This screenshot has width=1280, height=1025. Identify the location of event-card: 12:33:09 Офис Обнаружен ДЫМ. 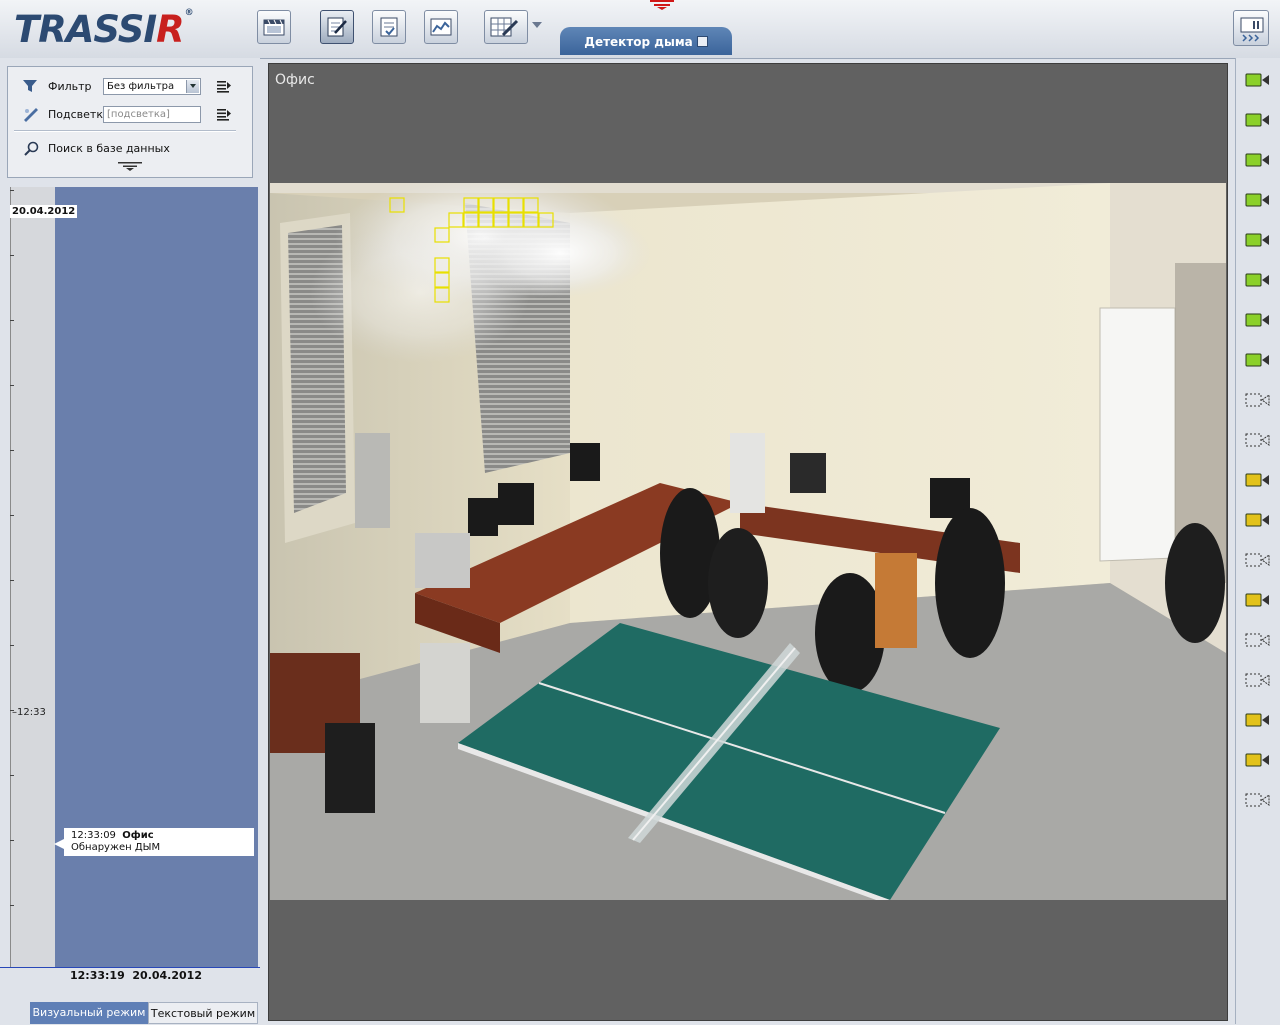
(159, 842).